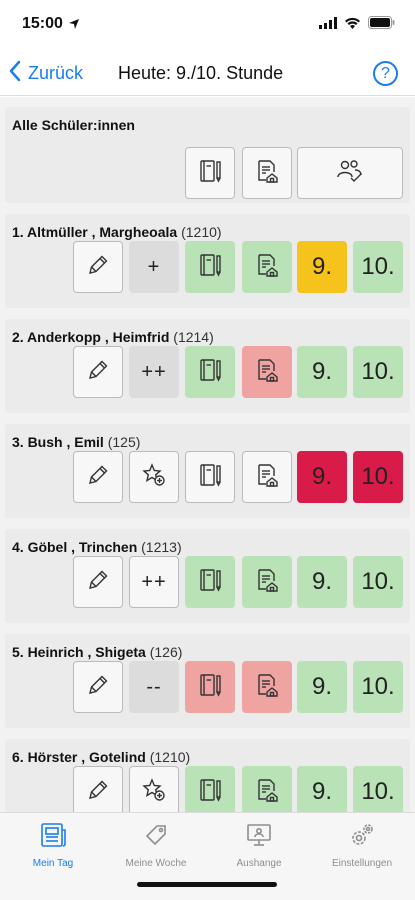  What do you see at coordinates (166, 652) in the screenshot?
I see `student-id: (126)` at bounding box center [166, 652].